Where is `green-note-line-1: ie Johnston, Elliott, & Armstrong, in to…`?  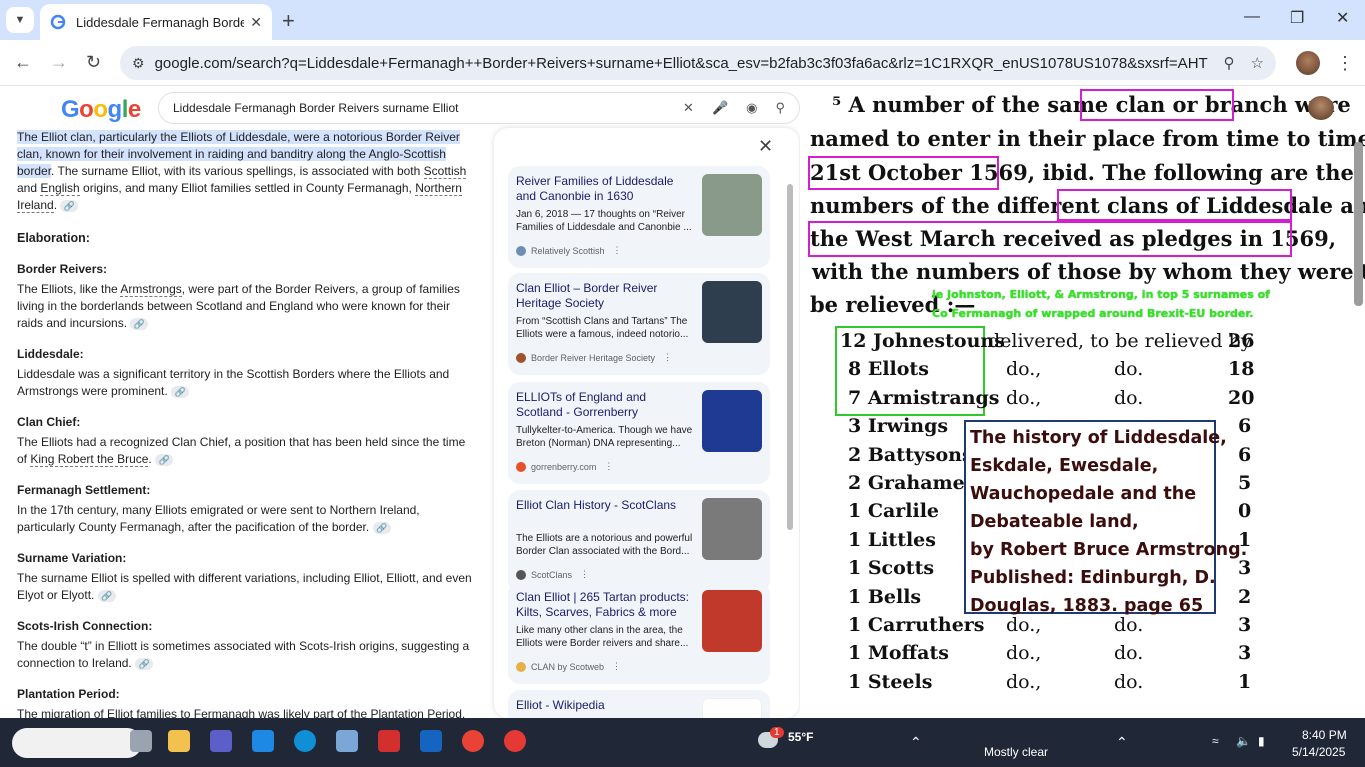 green-note-line-1: ie Johnston, Elliott, & Armstrong, in to… is located at coordinates (1101, 294).